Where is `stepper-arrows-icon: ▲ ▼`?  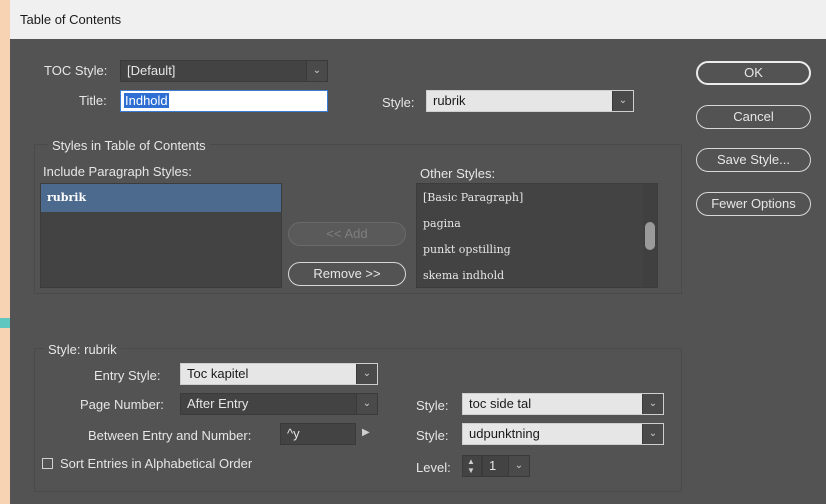 stepper-arrows-icon: ▲ ▼ is located at coordinates (471, 466).